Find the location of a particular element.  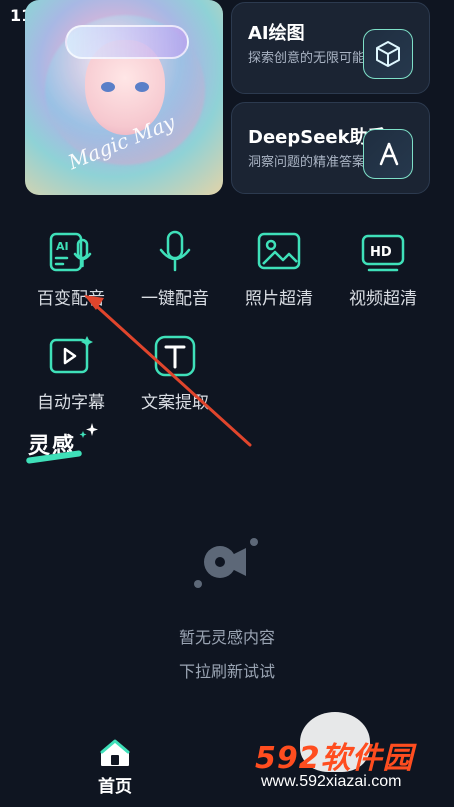

watermark-url: www.592xiazai.com is located at coordinates (331, 781).